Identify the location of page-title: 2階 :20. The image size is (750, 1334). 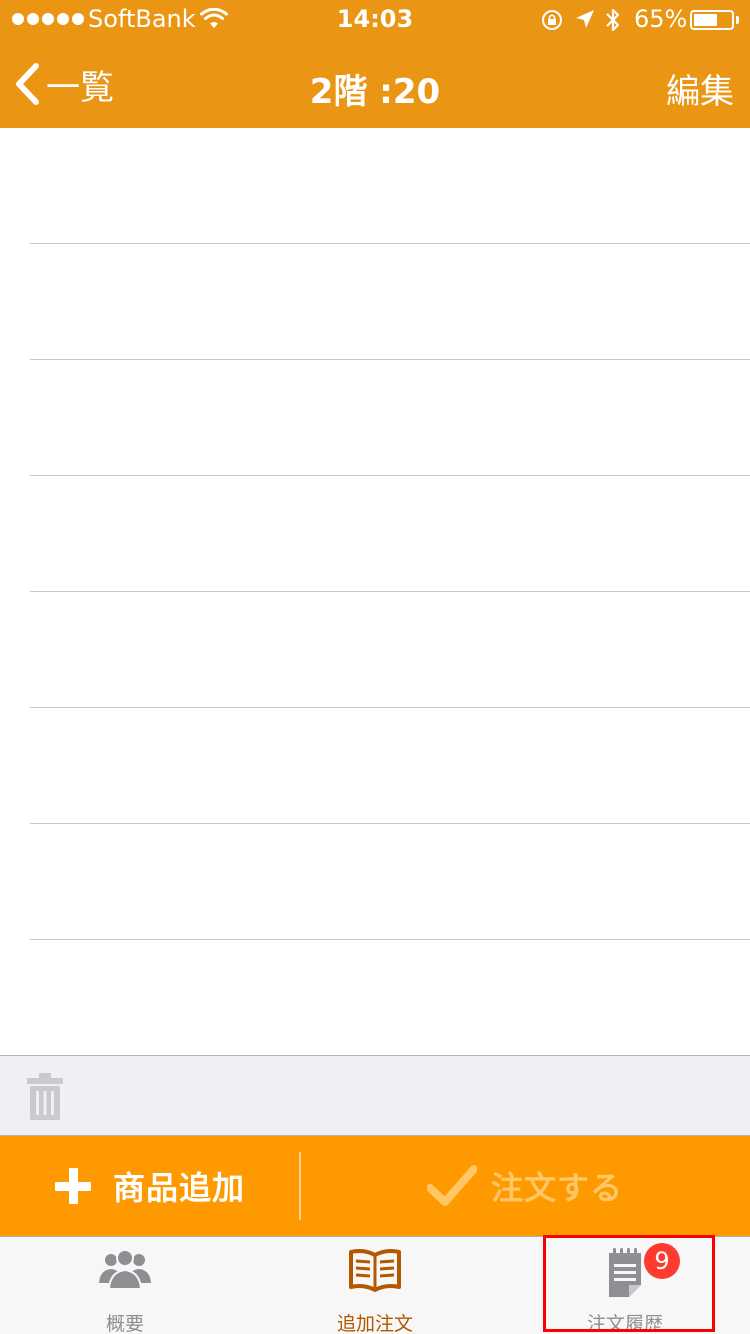
(375, 92).